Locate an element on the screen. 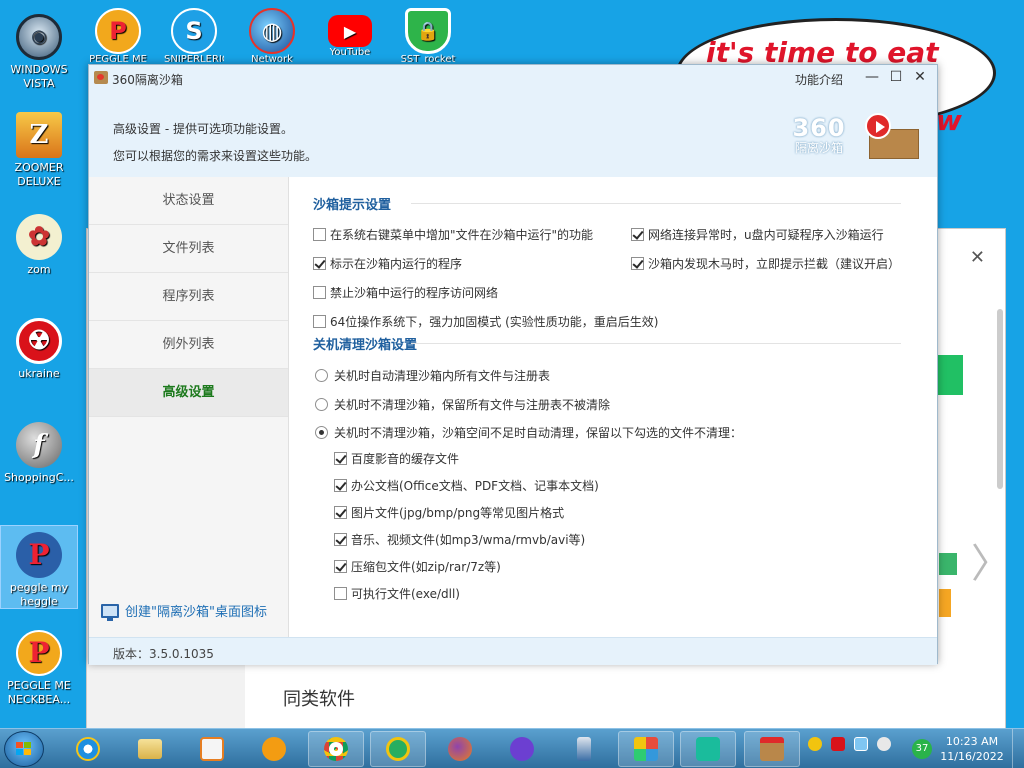 This screenshot has height=768, width=1024. desktop-icon-peggle-my-heggle: P peggle my heggle is located at coordinates (39, 567).